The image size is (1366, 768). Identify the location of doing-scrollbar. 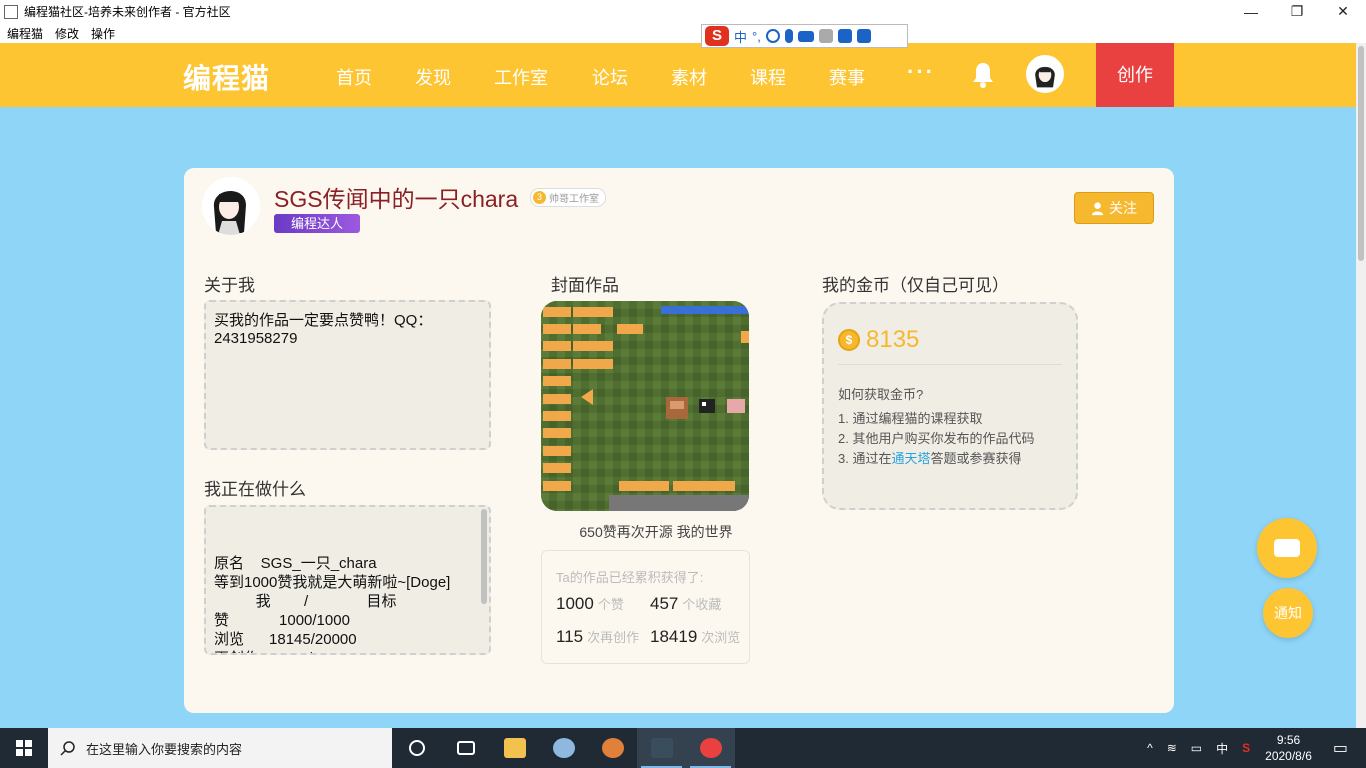
(484, 556).